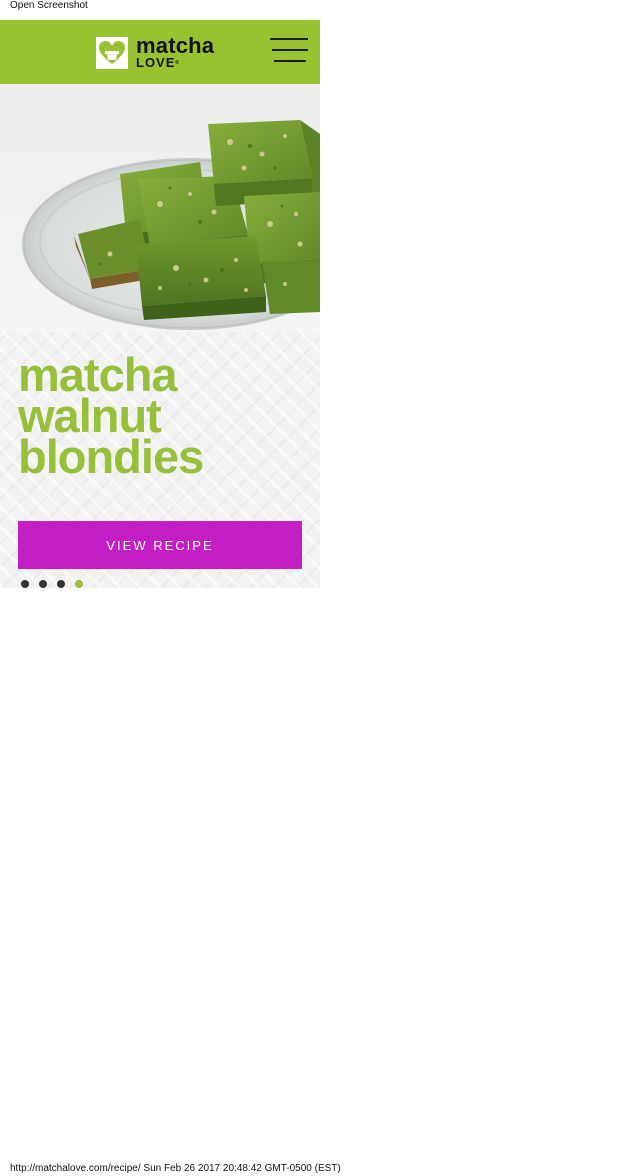  What do you see at coordinates (160, 208) in the screenshot?
I see `hero-recipe-photo` at bounding box center [160, 208].